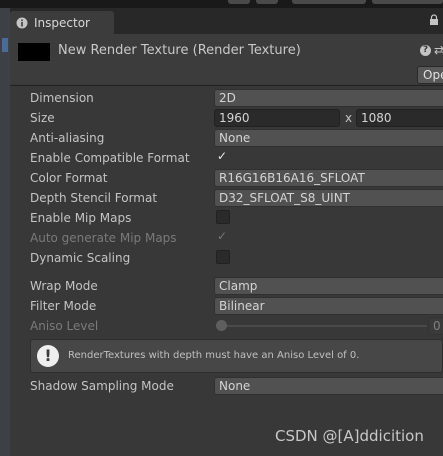  What do you see at coordinates (435, 326) in the screenshot?
I see `aniso-level-input: 0` at bounding box center [435, 326].